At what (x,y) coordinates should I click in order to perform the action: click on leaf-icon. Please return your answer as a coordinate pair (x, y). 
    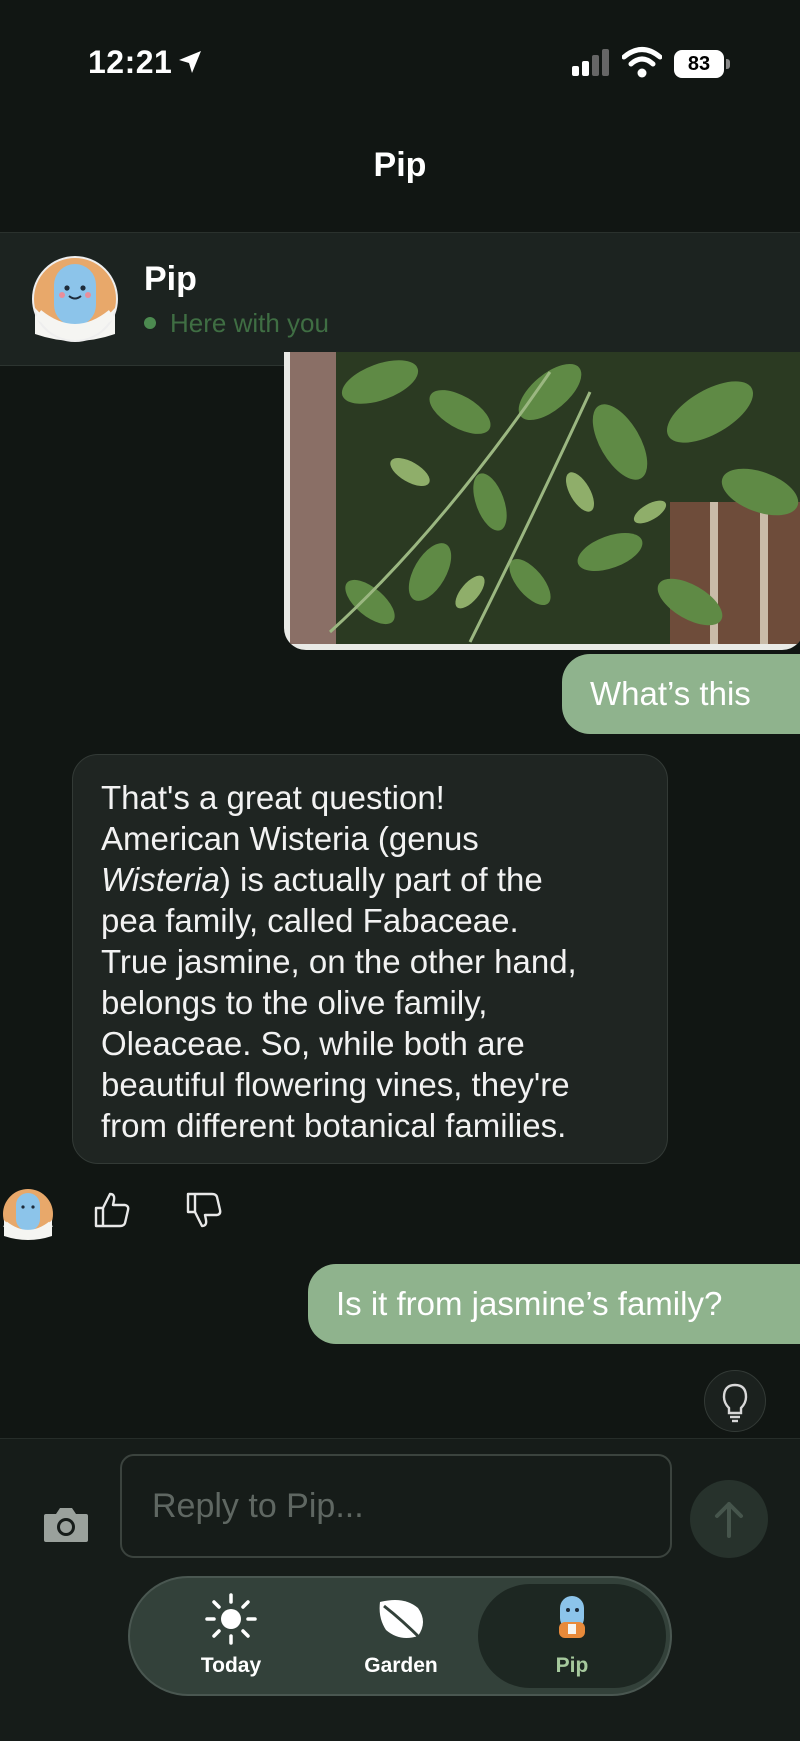
    Looking at the image, I should click on (401, 1621).